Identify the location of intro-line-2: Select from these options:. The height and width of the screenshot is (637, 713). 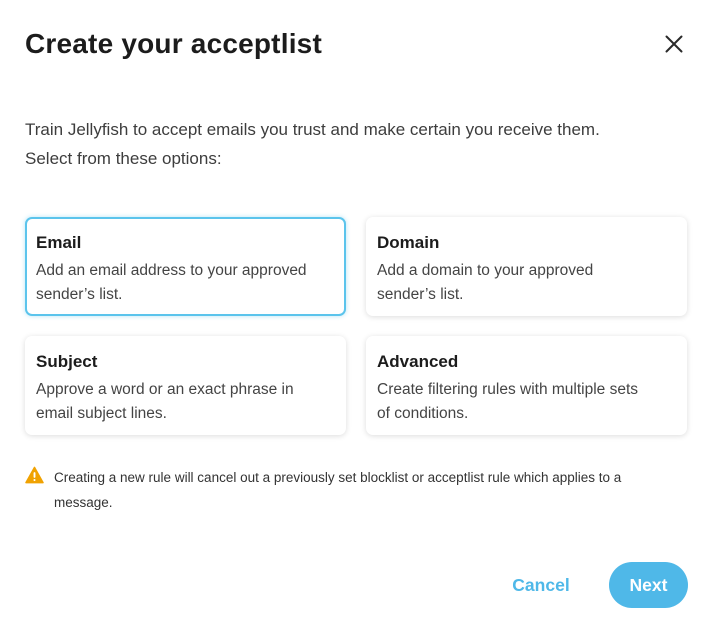
(123, 158).